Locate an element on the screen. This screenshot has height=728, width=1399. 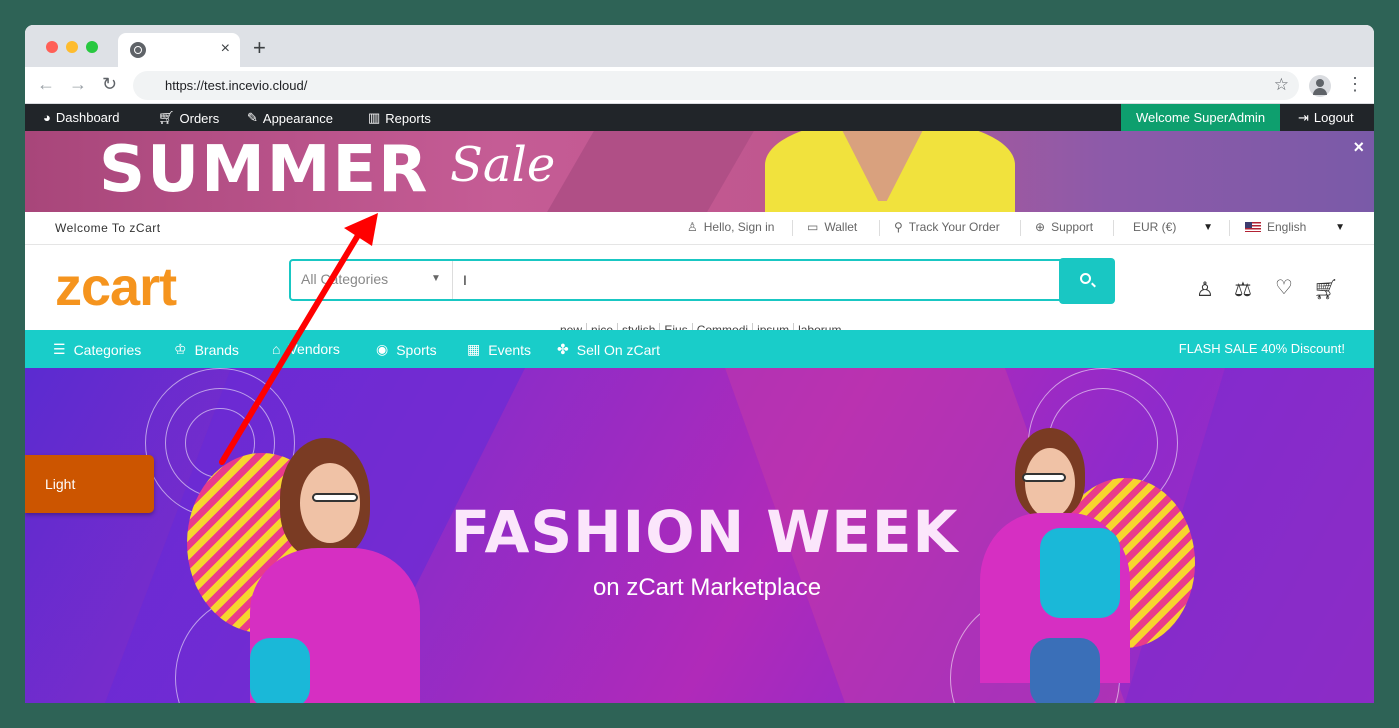
nav-sports: ◉ Sports is located at coordinates (406, 349).